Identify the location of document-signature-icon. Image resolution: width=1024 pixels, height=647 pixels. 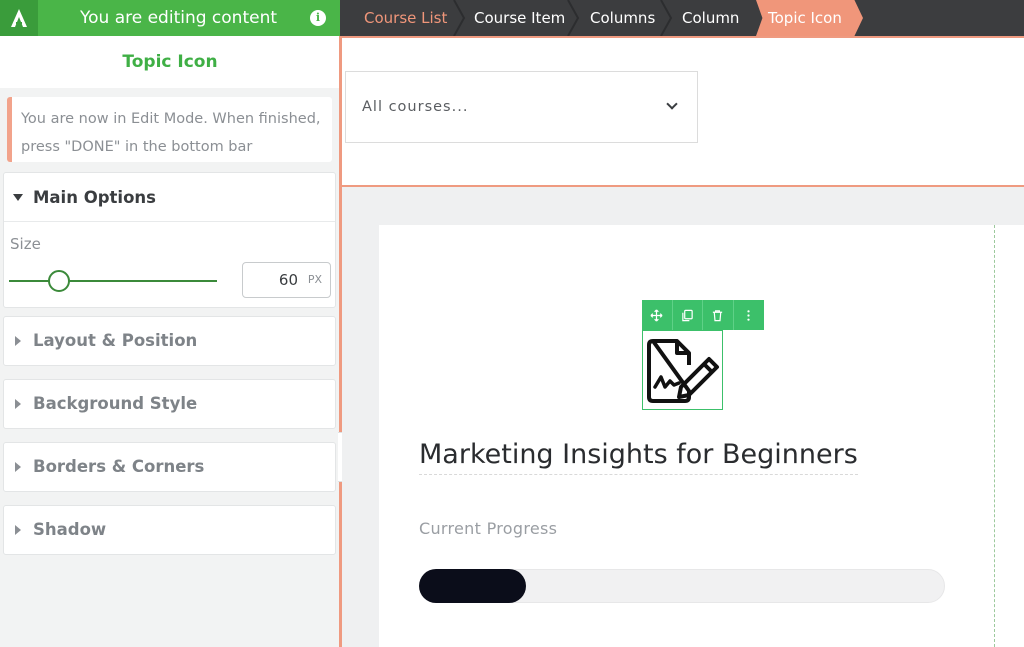
(683, 371).